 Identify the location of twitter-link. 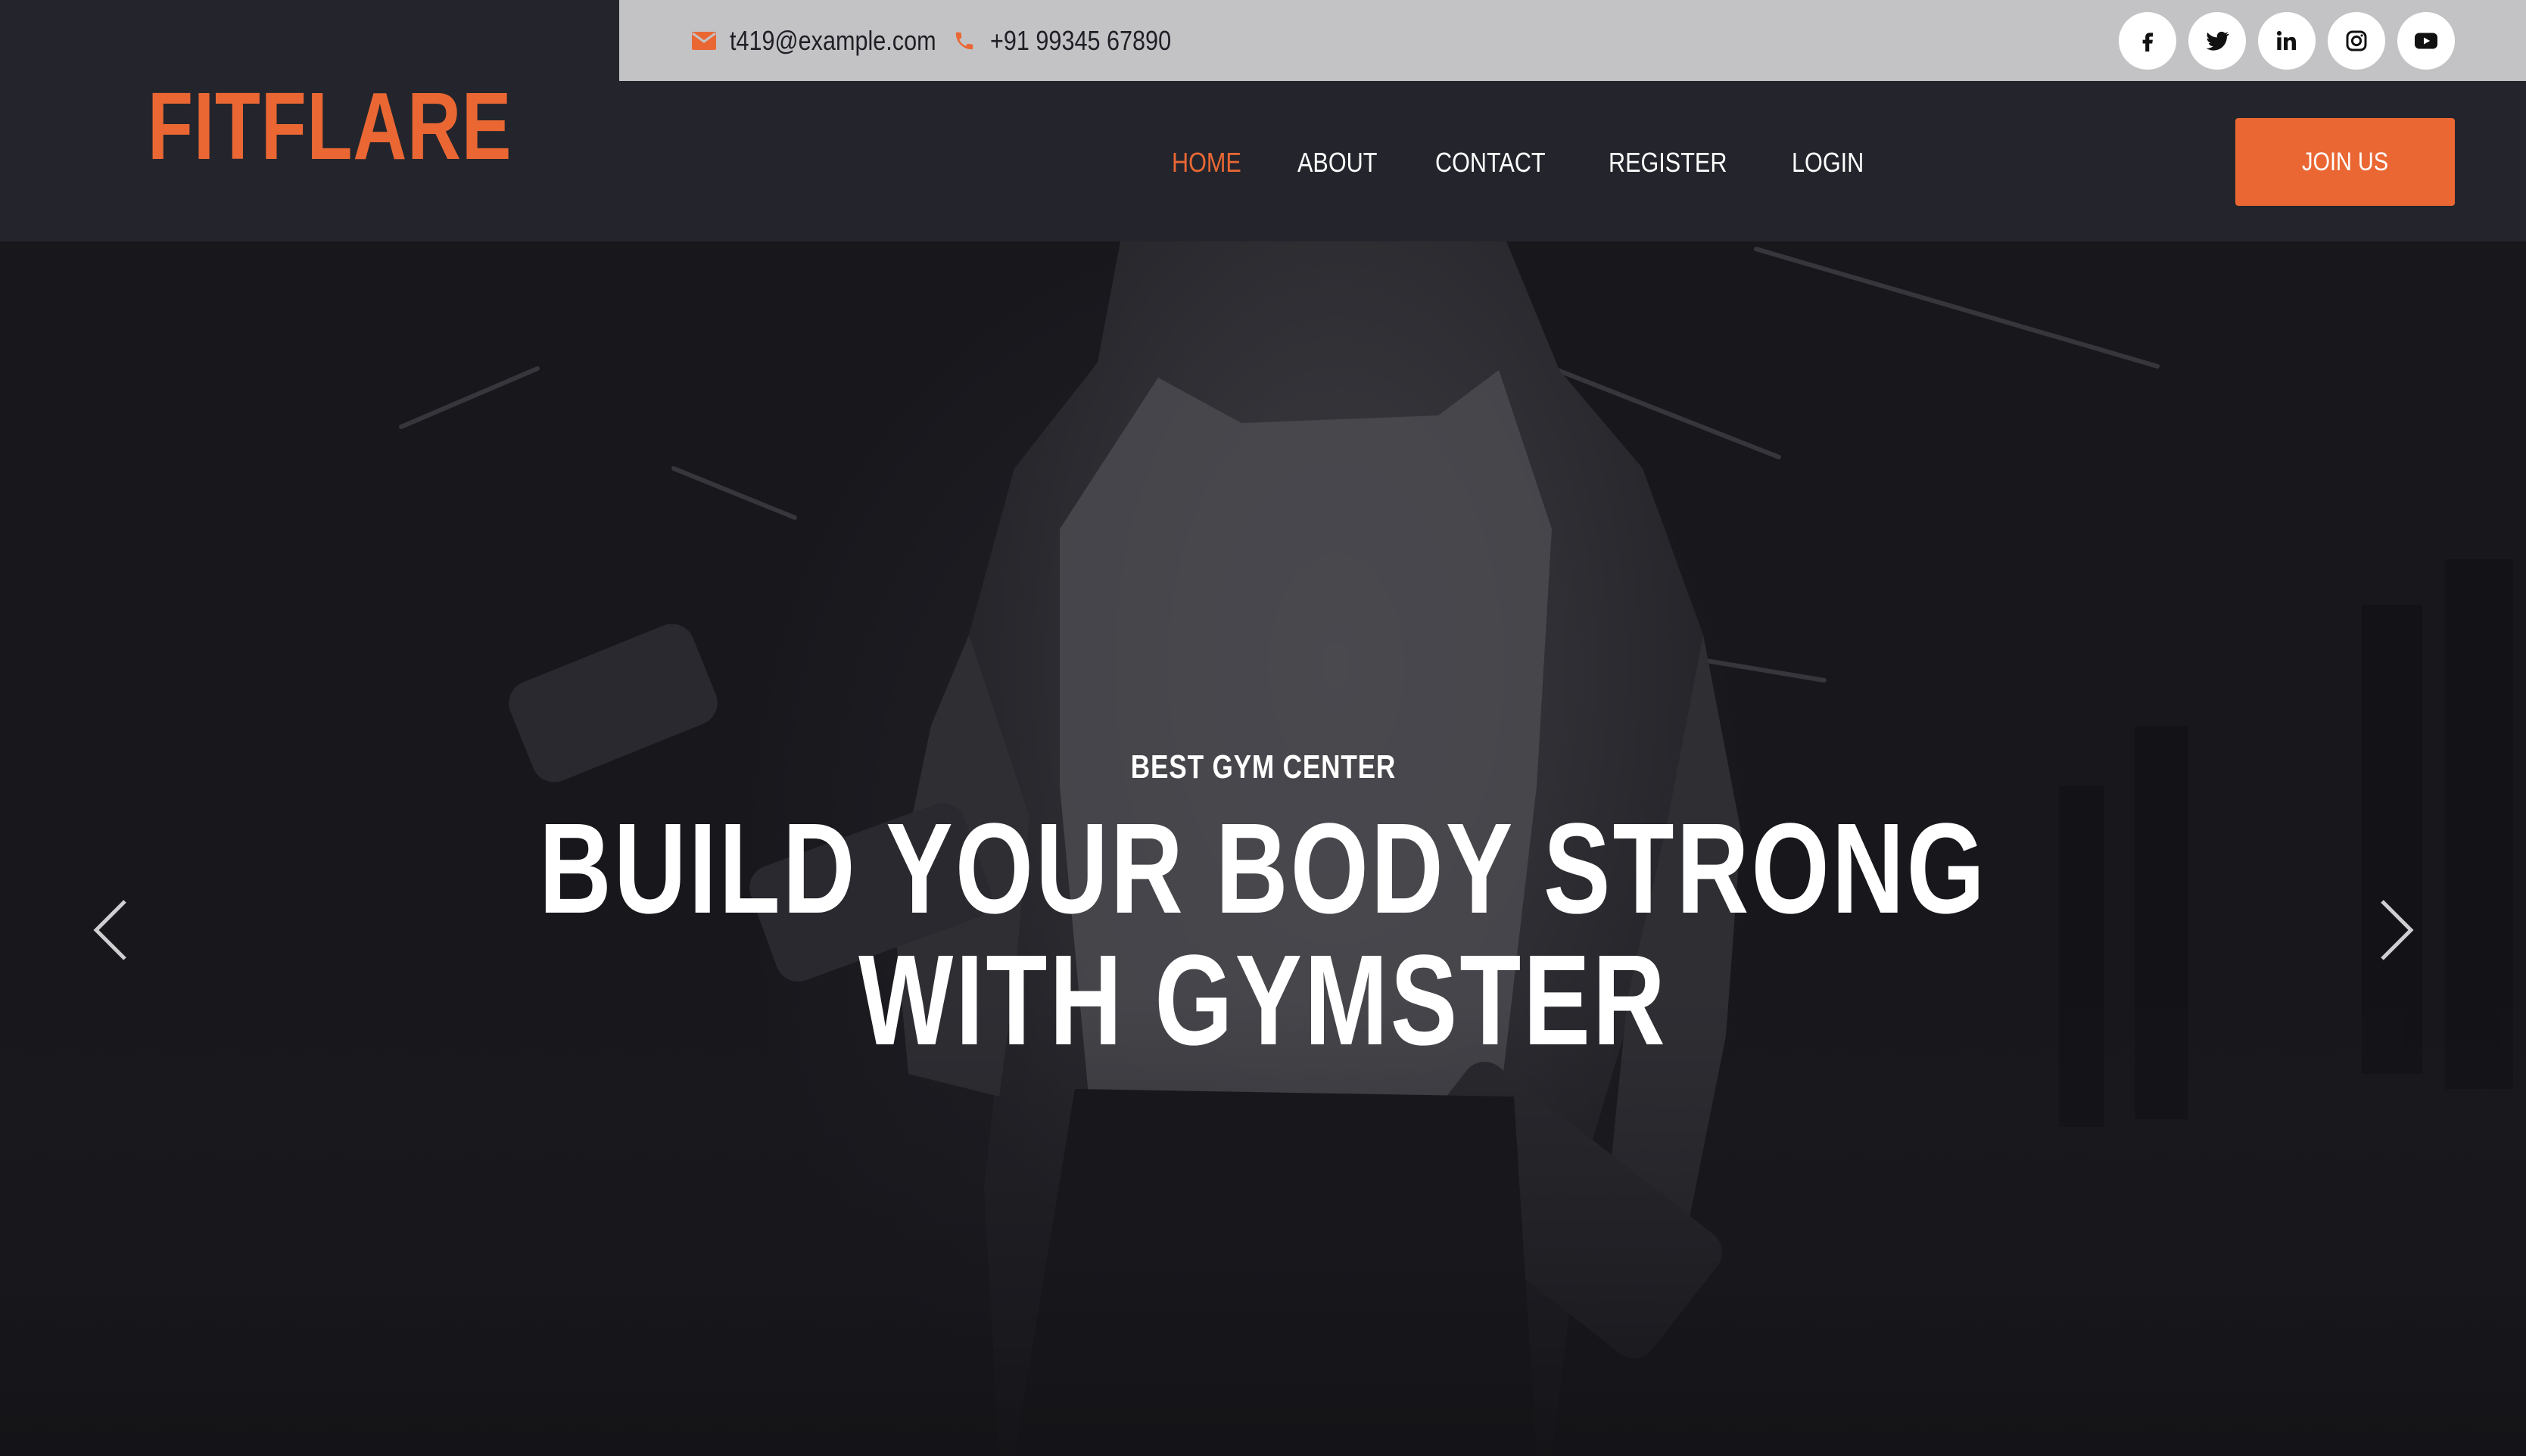
(2217, 41).